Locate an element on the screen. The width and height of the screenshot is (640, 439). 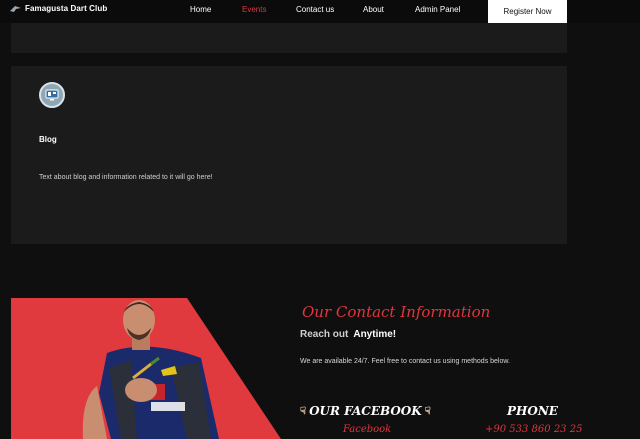
nav-home: Home is located at coordinates (200, 9).